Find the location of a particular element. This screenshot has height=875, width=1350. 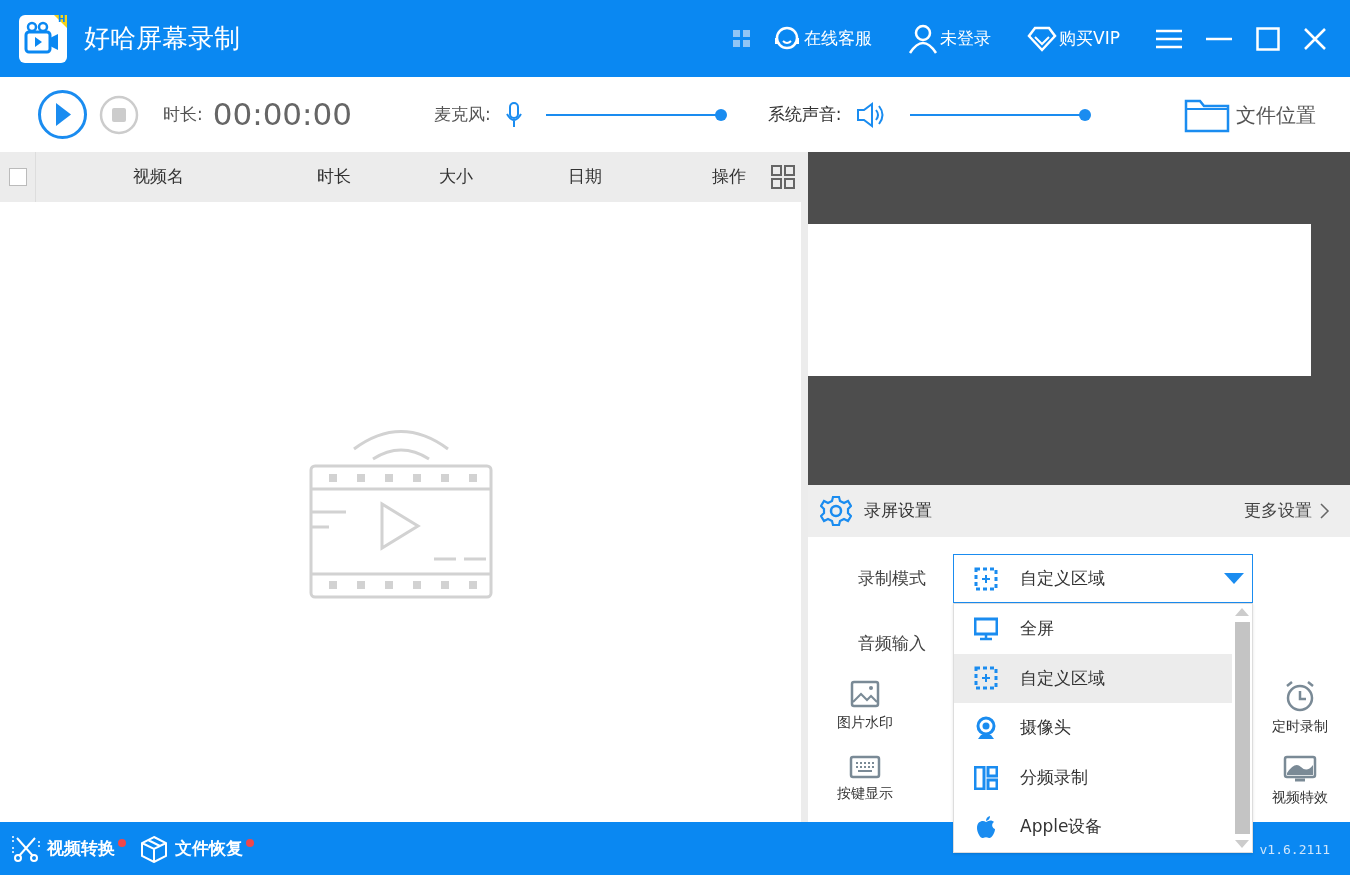

play-button is located at coordinates (62, 114).